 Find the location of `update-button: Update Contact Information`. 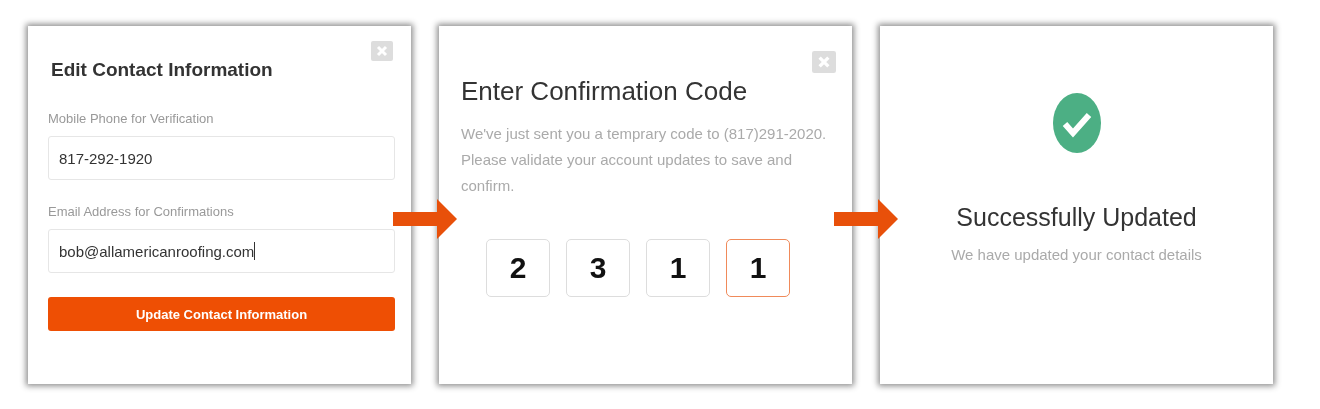

update-button: Update Contact Information is located at coordinates (221, 314).